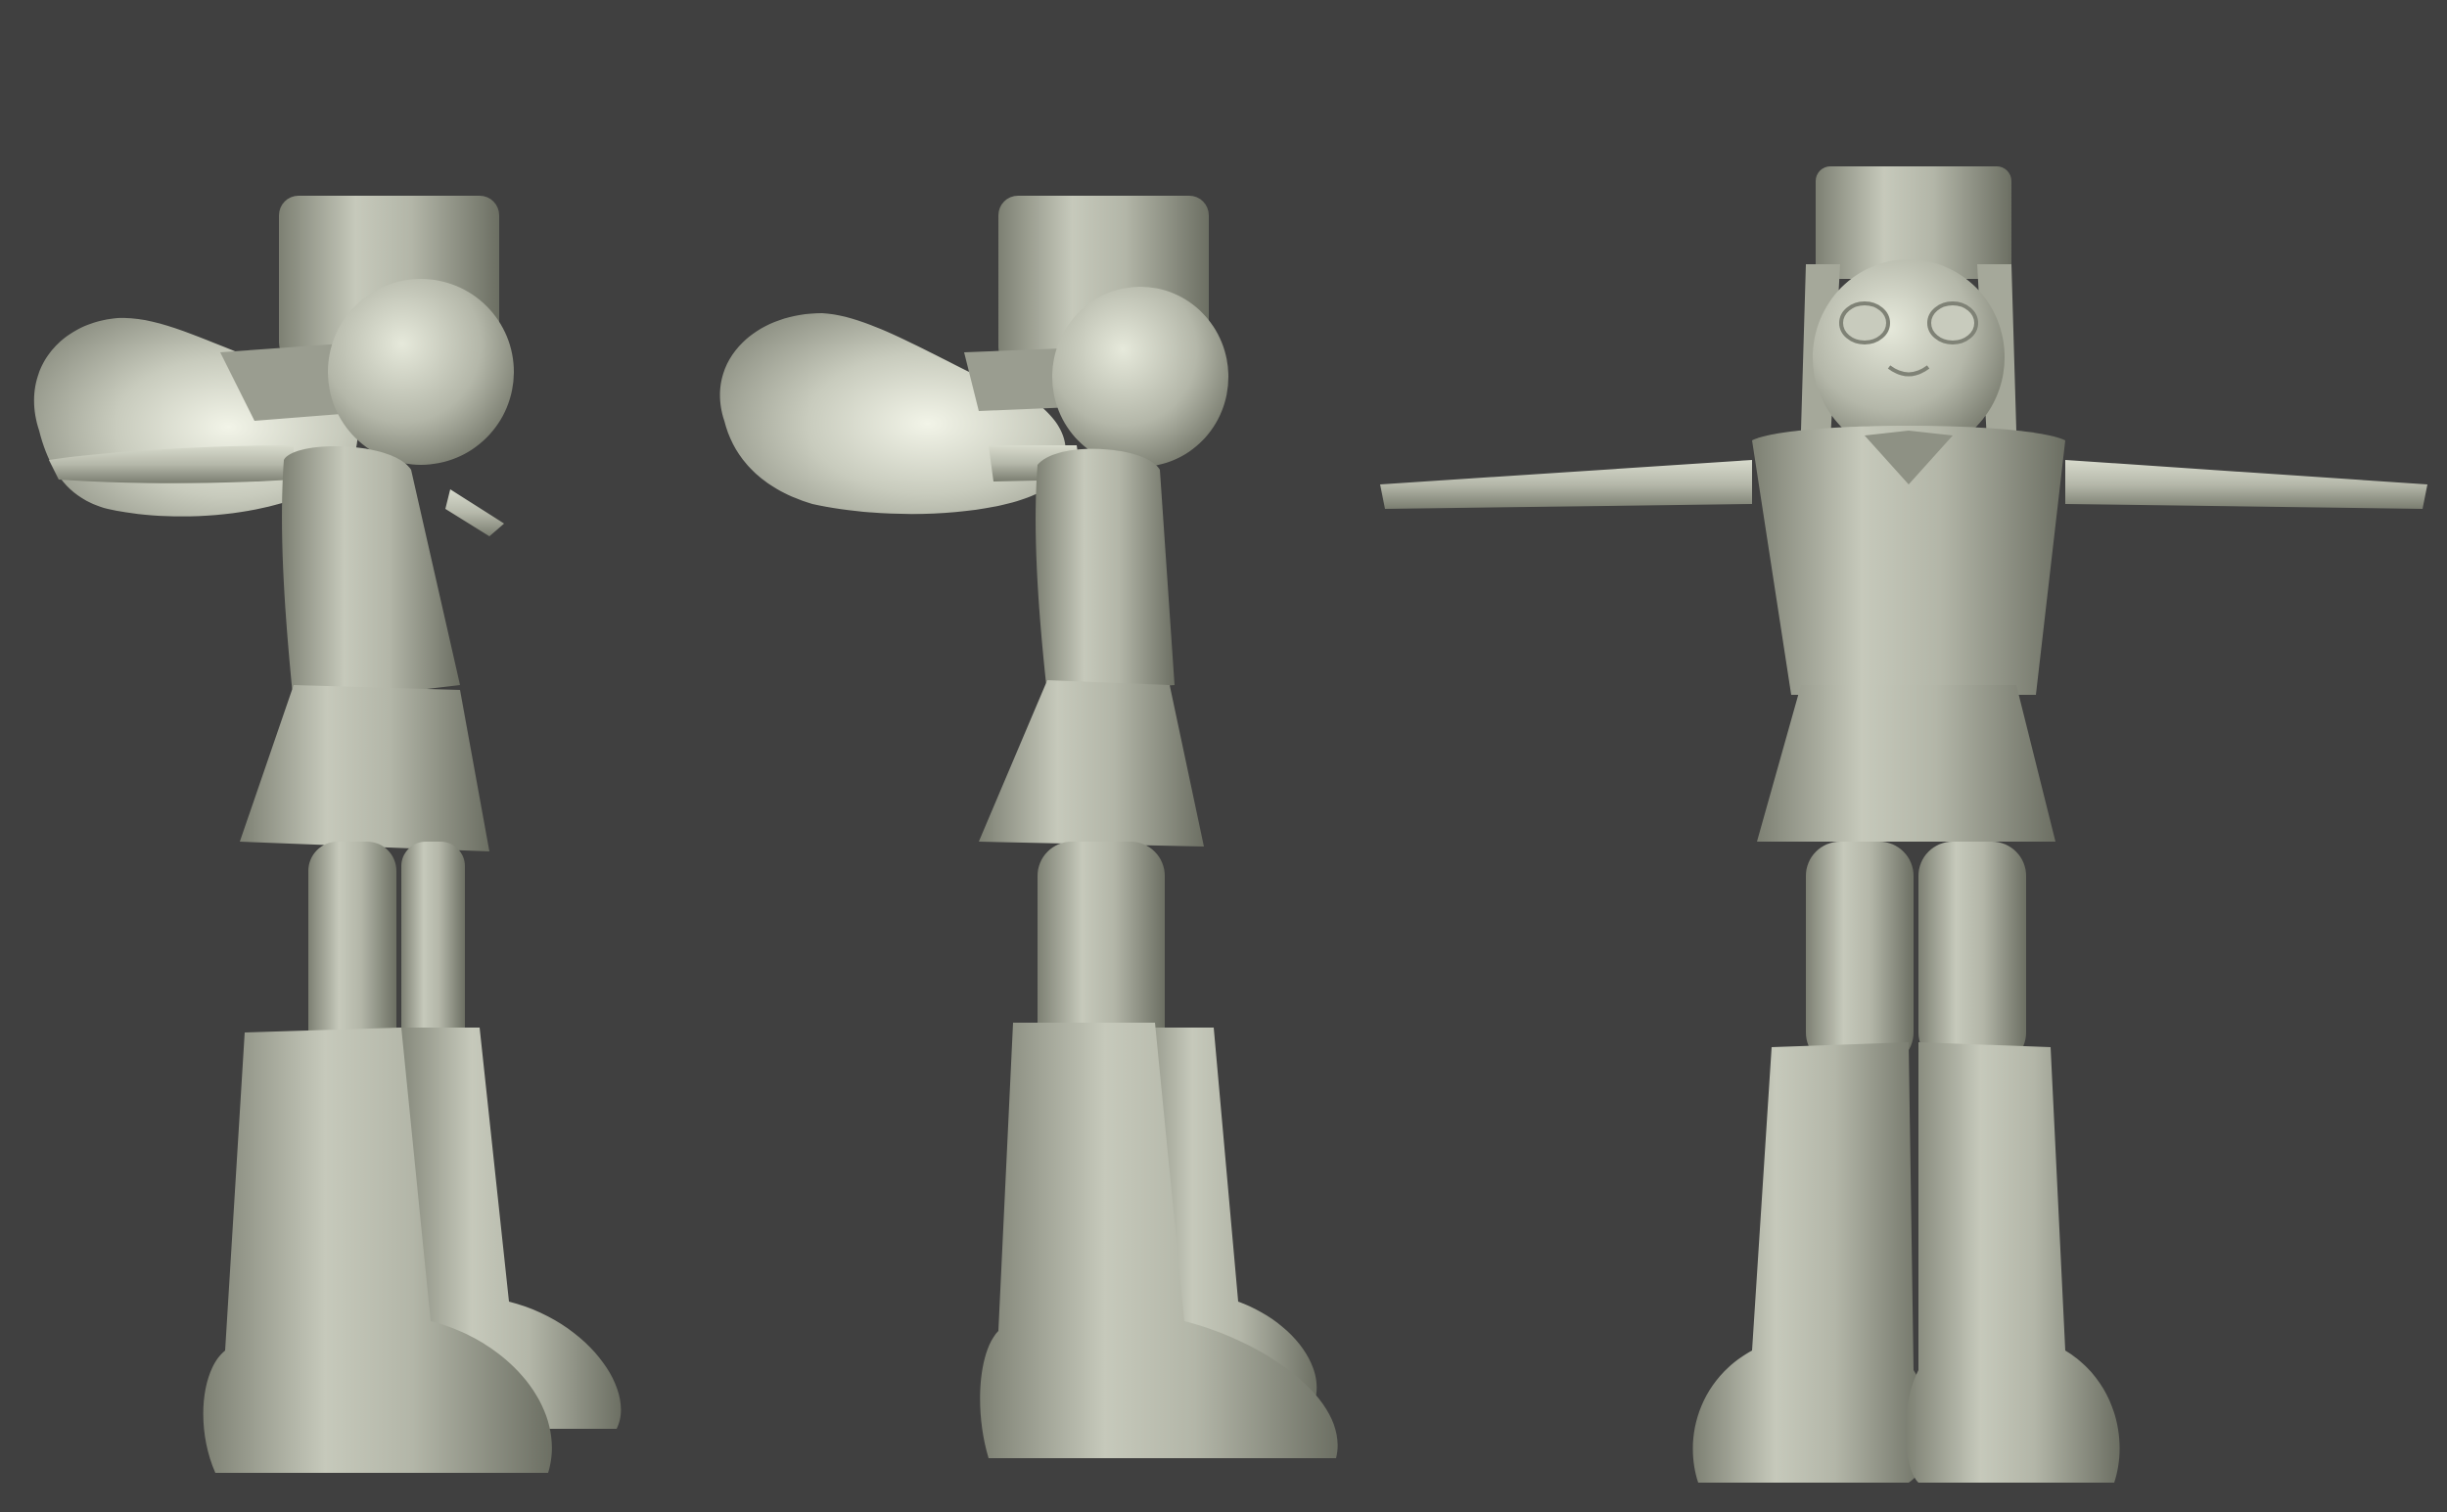 This screenshot has width=2447, height=1512. I want to click on left-boot, so click(1811, 1262).